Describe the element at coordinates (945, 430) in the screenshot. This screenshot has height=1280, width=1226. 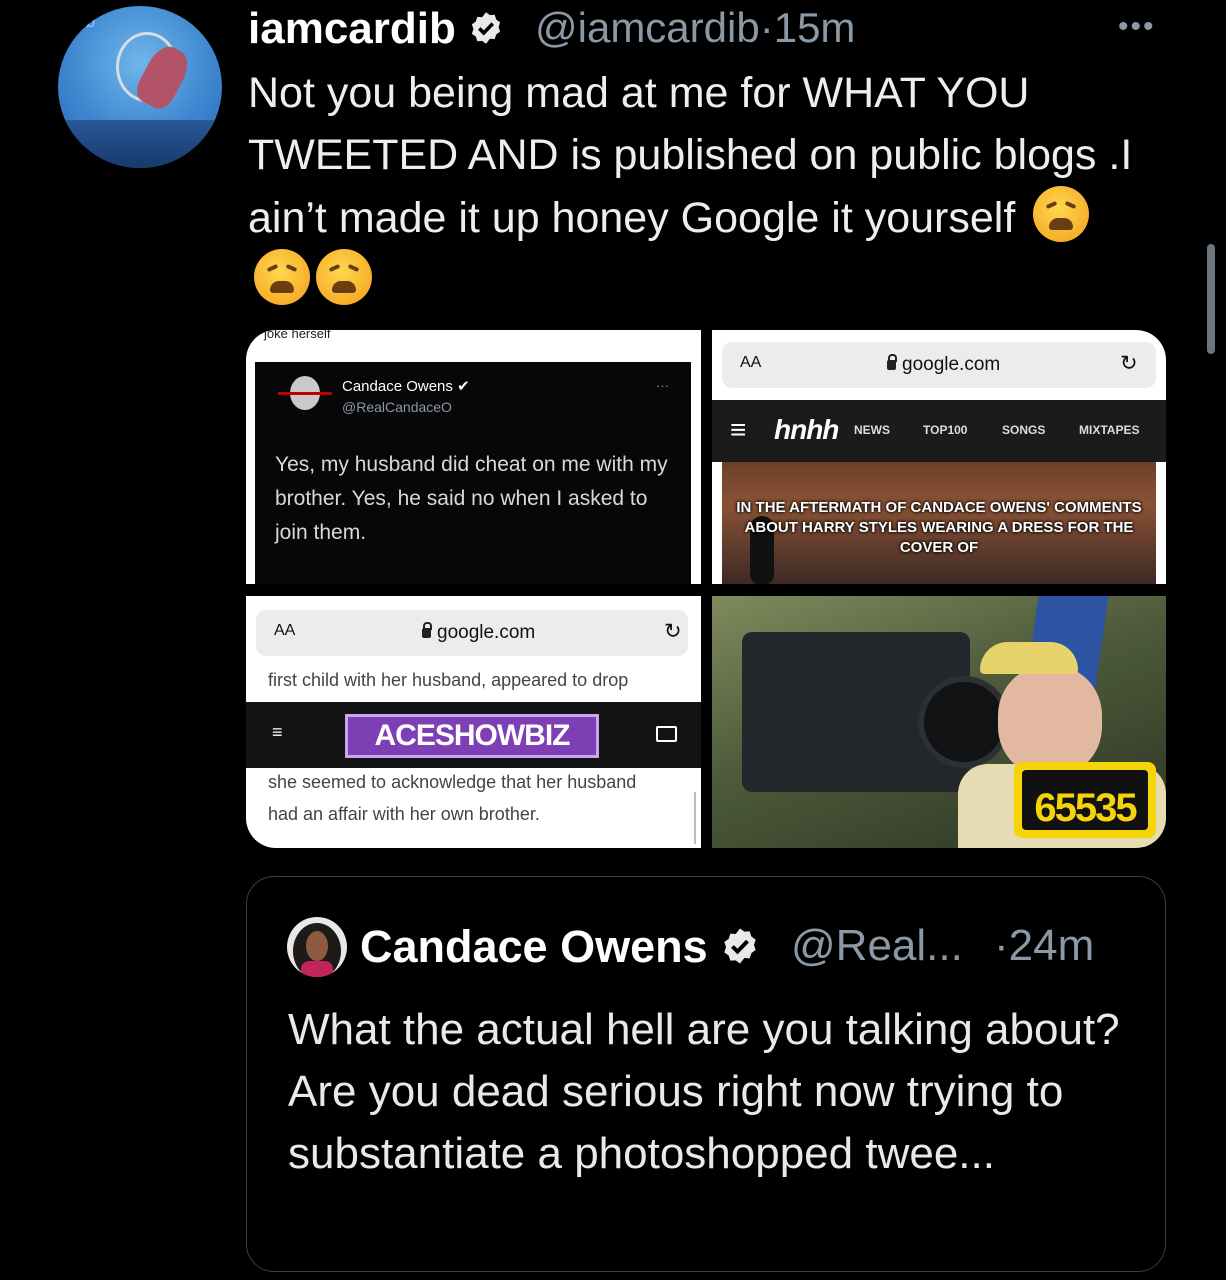
I see `nav-item: TOP100` at that location.